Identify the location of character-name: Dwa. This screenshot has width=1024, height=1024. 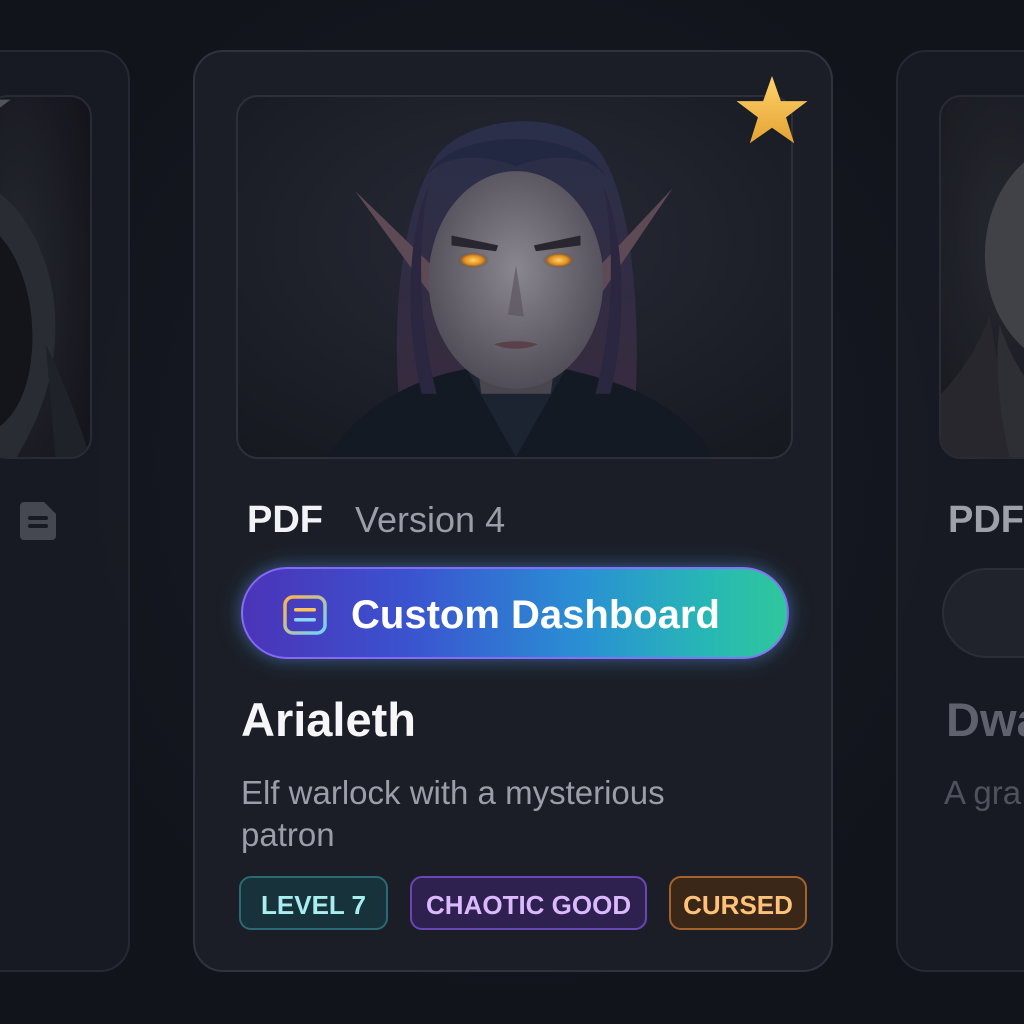
(985, 719).